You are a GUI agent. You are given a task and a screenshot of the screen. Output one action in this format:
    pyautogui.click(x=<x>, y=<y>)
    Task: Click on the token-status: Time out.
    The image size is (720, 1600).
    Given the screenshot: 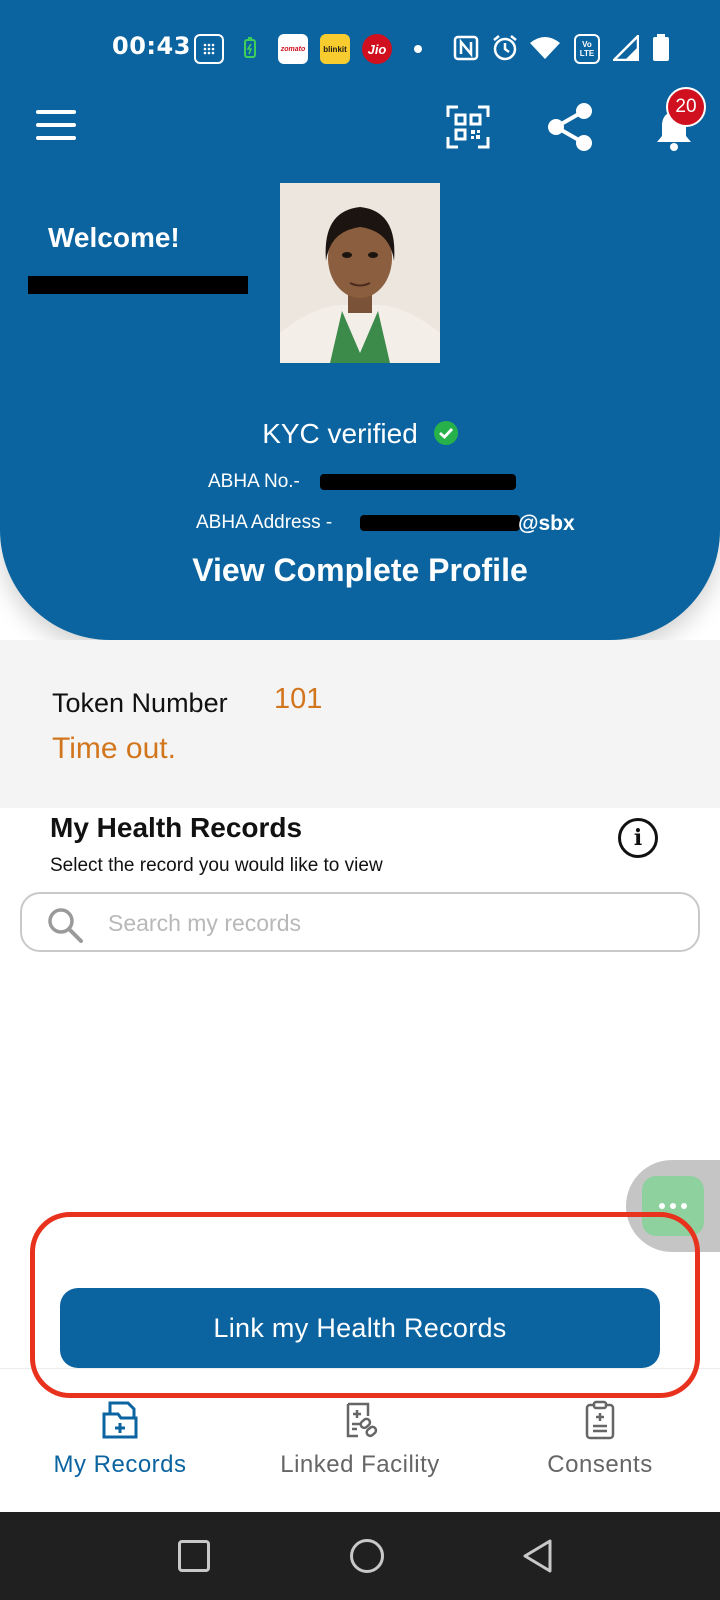 What is the action you would take?
    pyautogui.click(x=114, y=748)
    